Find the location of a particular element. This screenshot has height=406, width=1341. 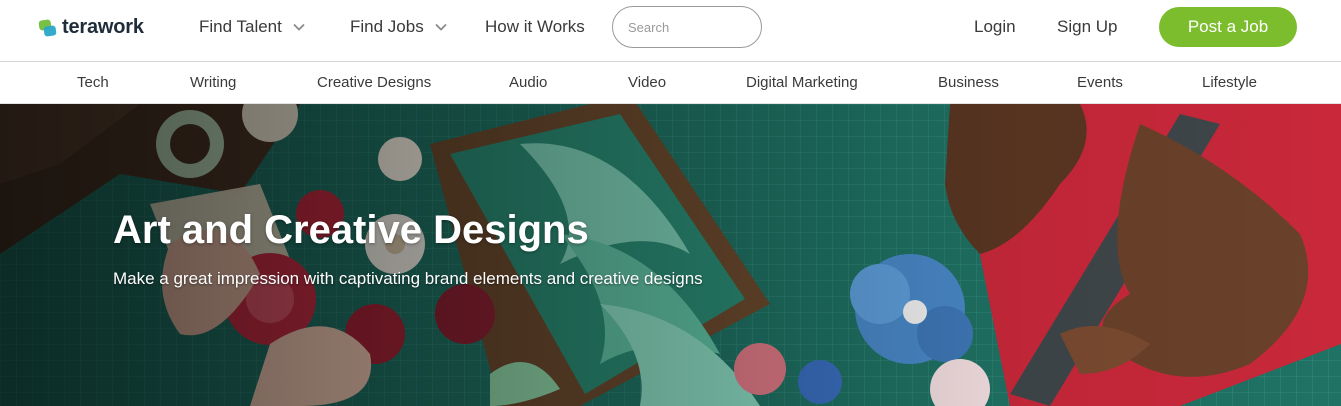

find-talent-label: Find Talent is located at coordinates (240, 26).